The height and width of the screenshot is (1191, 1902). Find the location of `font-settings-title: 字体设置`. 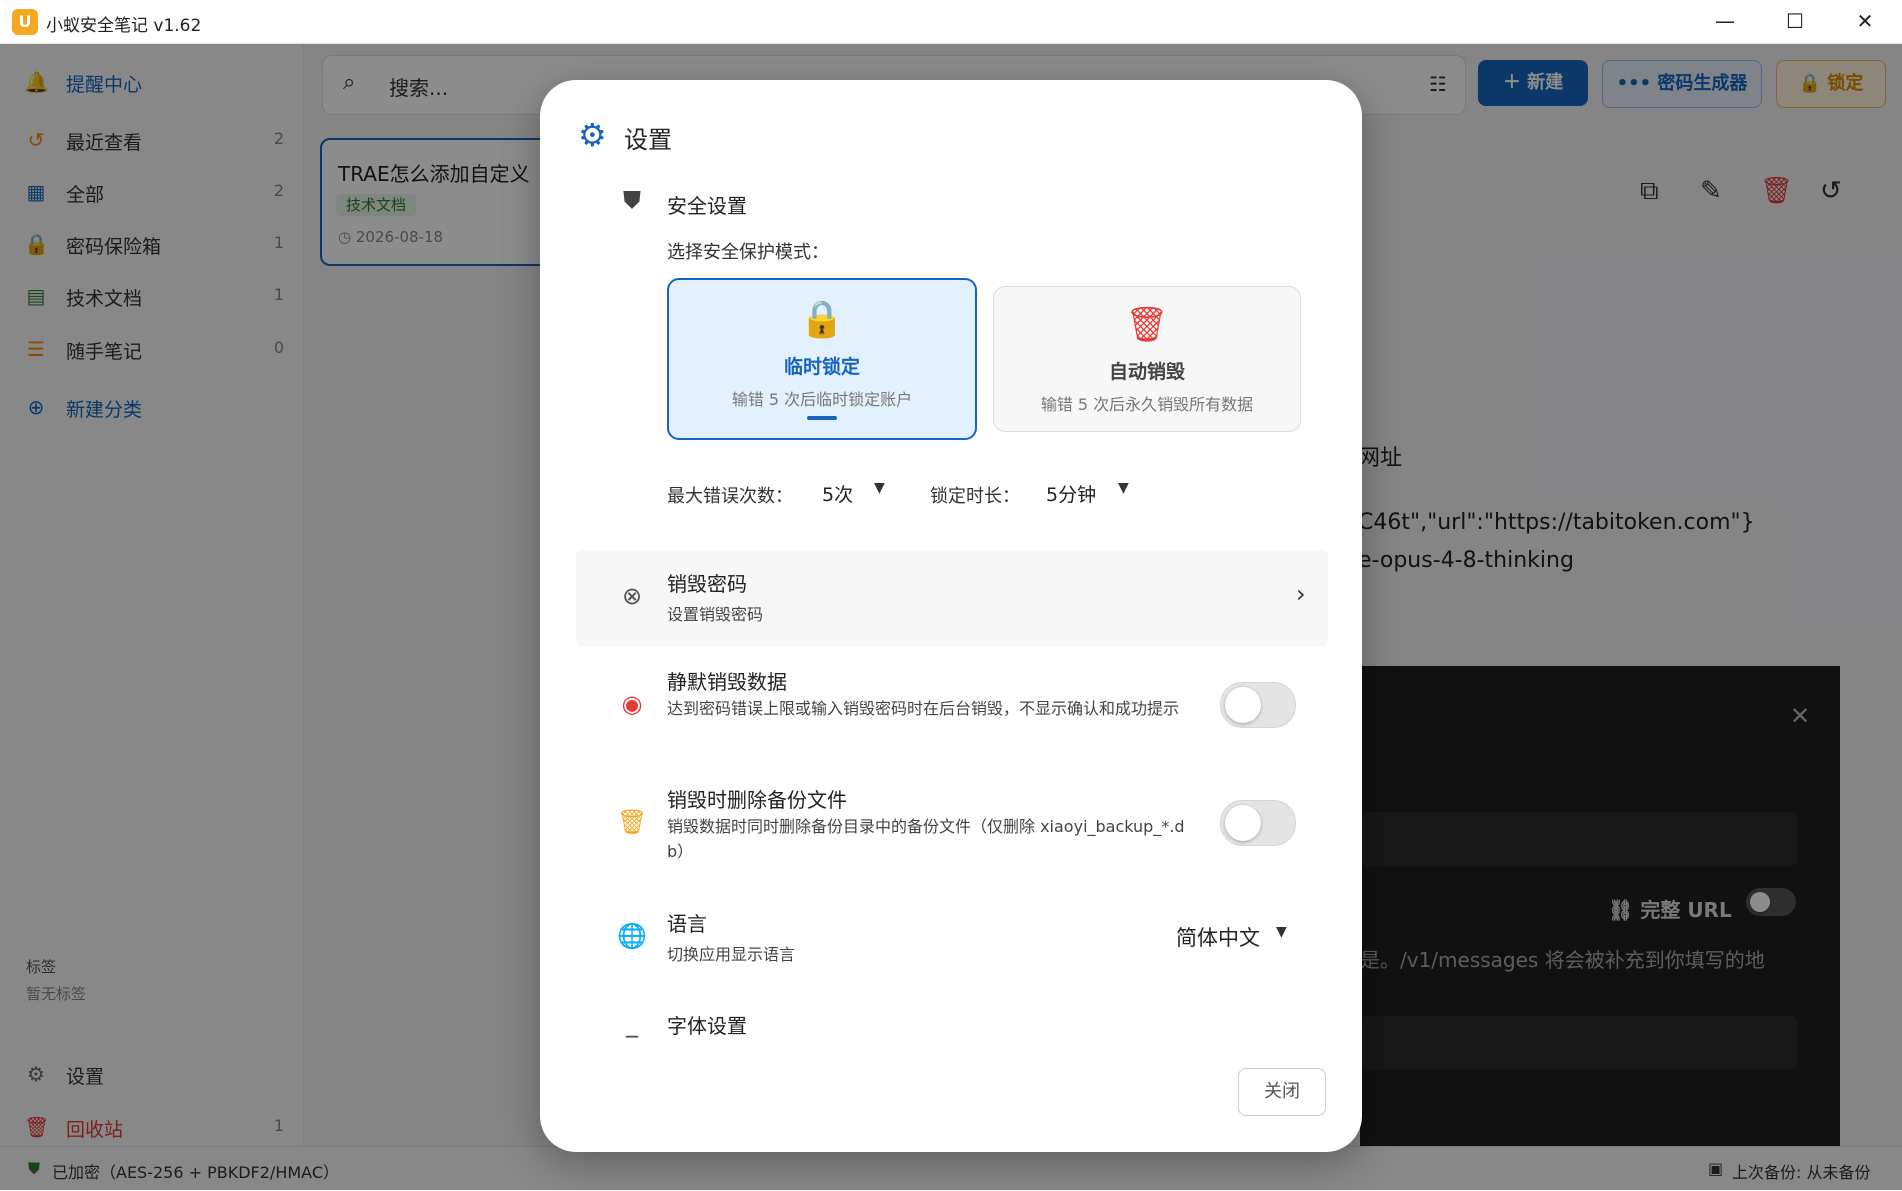

font-settings-title: 字体设置 is located at coordinates (707, 1026).